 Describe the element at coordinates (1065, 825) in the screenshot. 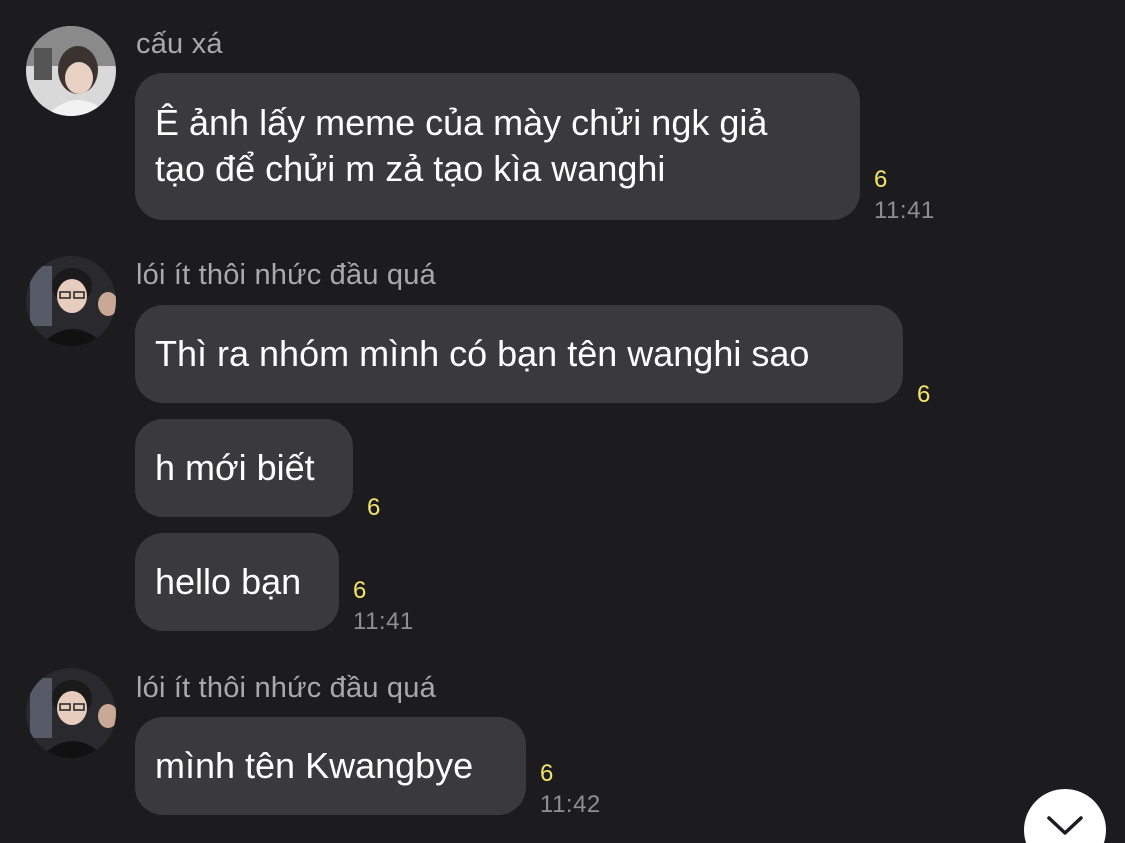

I see `chevron-down-icon` at that location.